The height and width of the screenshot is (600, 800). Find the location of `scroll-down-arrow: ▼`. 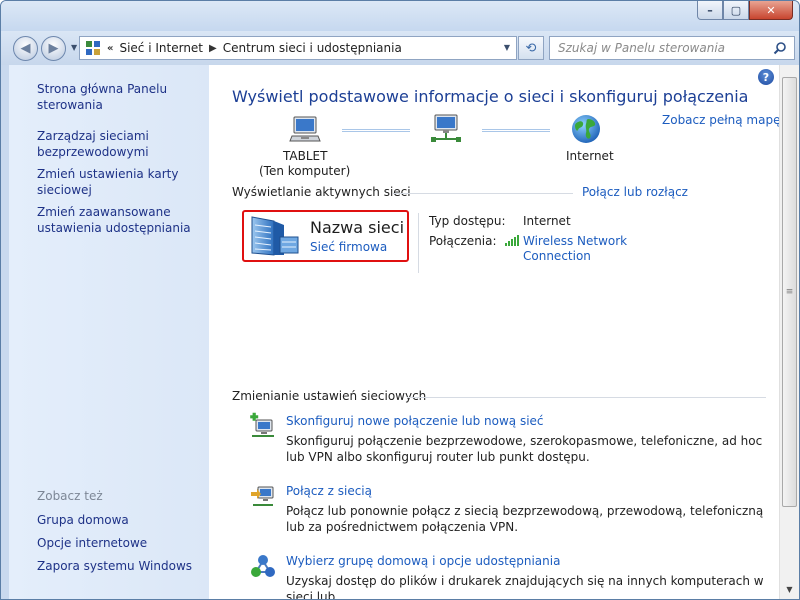

scroll-down-arrow: ▼ is located at coordinates (789, 589).